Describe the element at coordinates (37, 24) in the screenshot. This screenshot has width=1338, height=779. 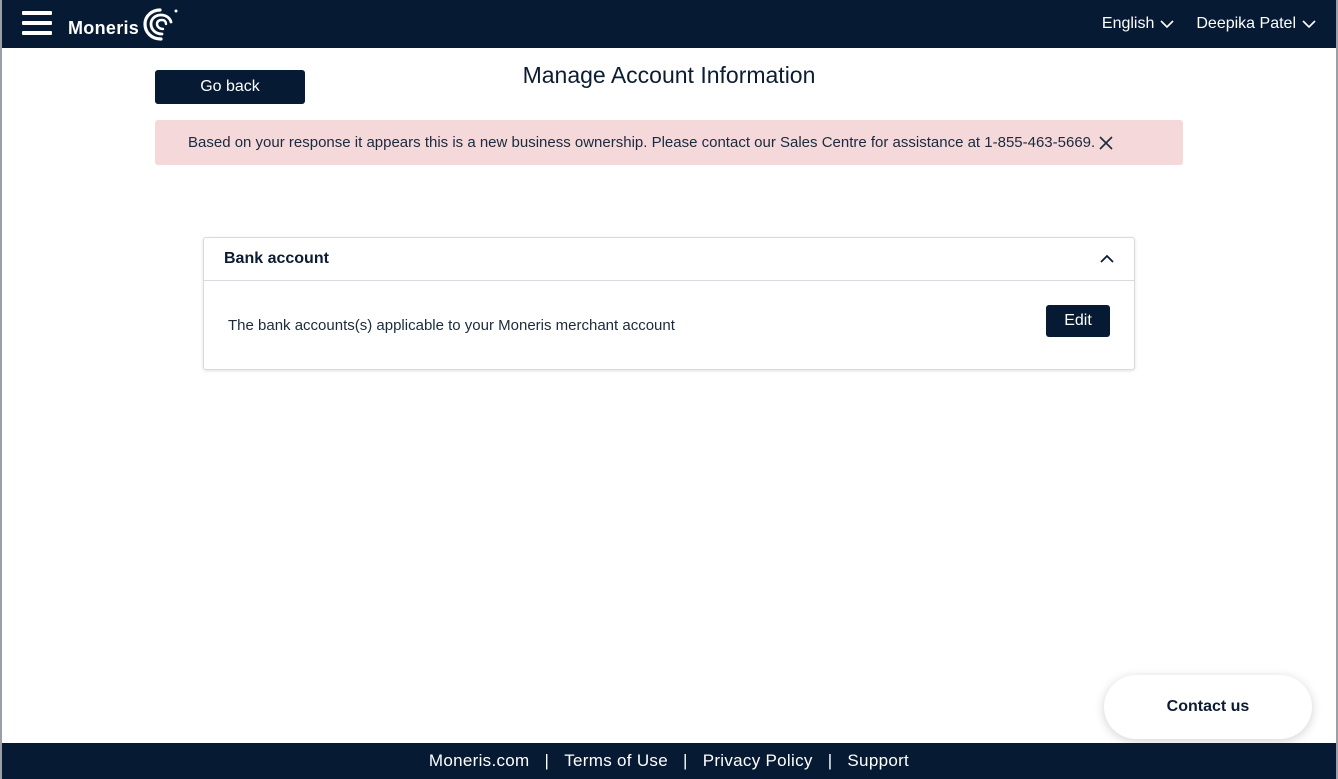
I see `hamburger-menu-icon` at that location.